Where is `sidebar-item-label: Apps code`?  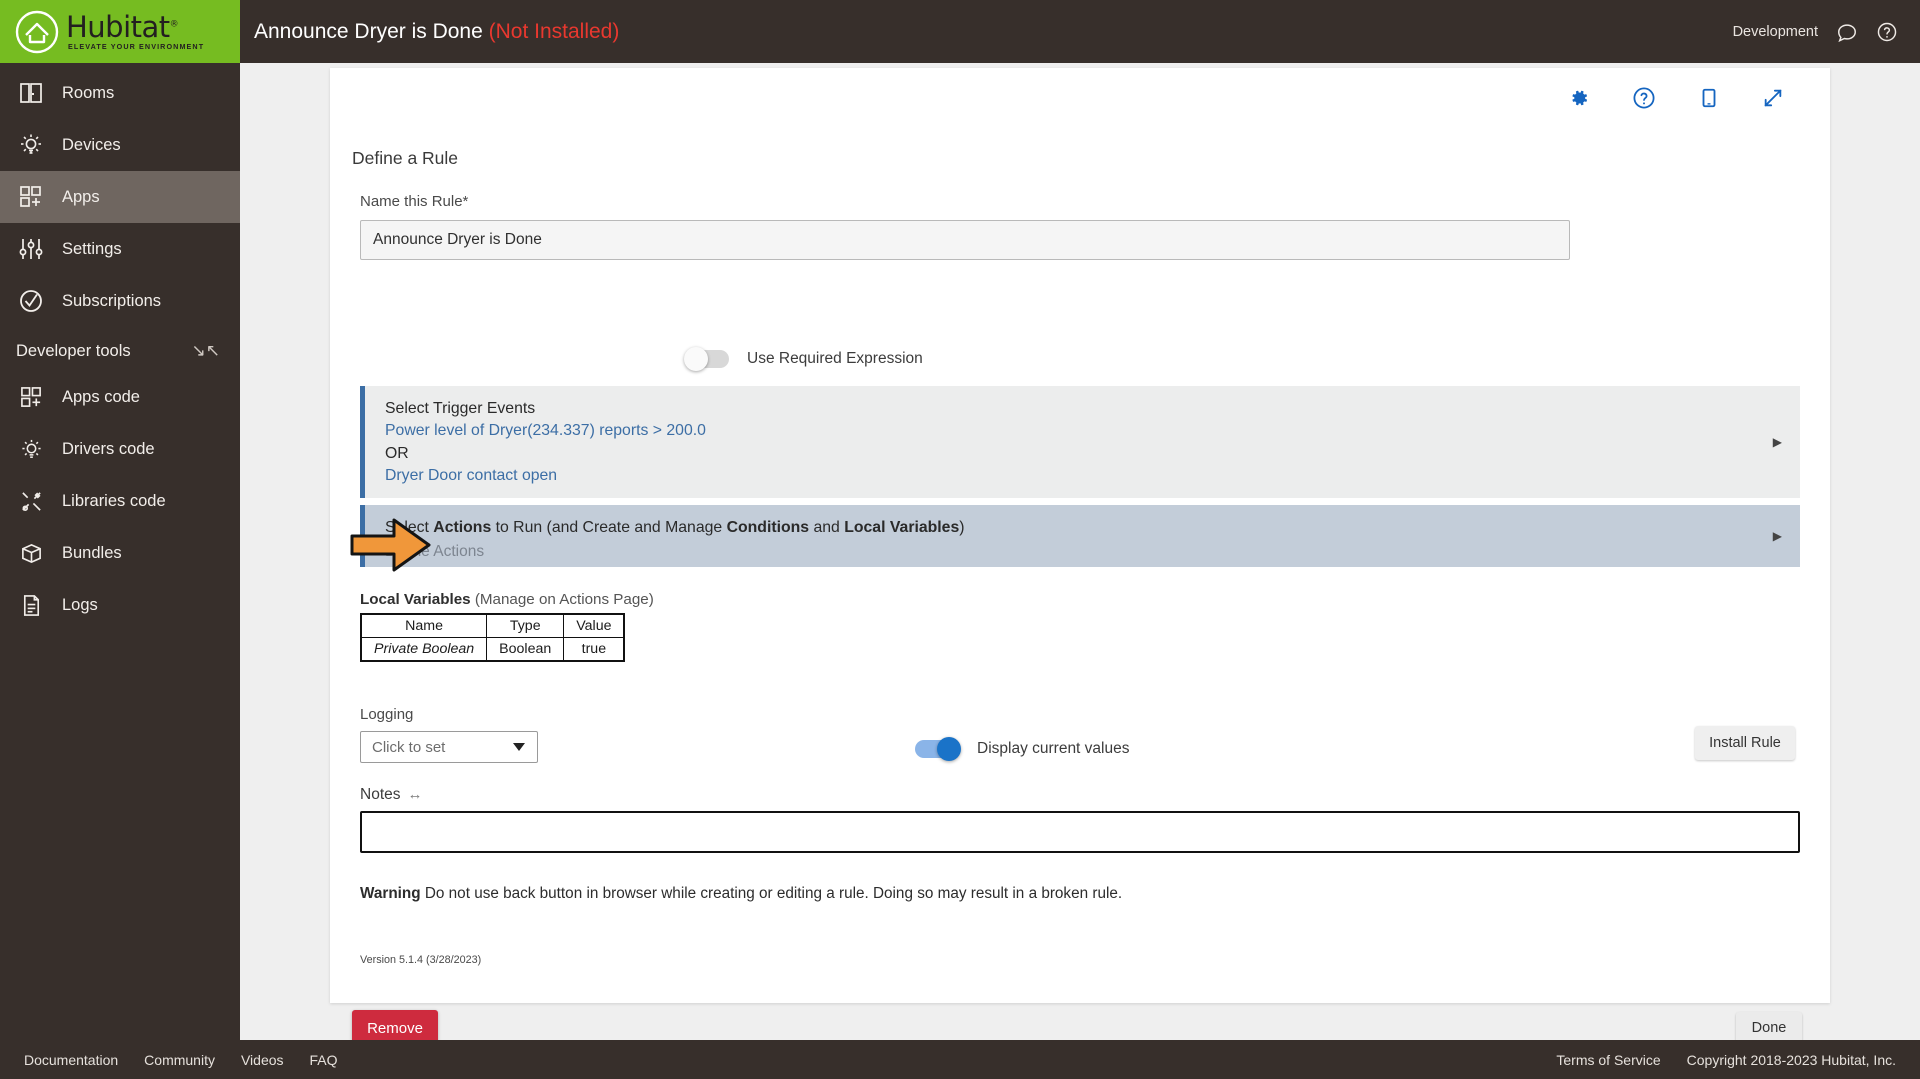
sidebar-item-label: Apps code is located at coordinates (101, 396).